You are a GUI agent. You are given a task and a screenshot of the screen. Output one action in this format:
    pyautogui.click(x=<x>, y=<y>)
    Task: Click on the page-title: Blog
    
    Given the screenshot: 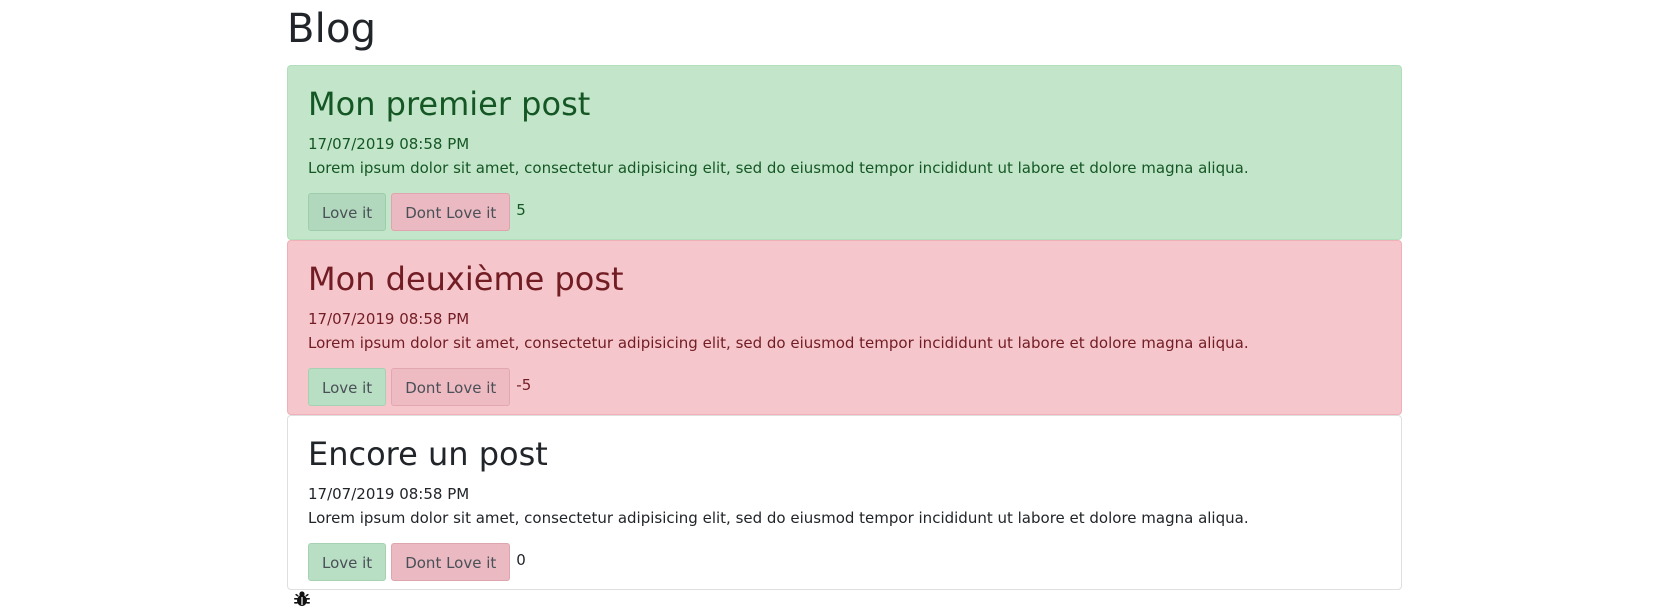 What is the action you would take?
    pyautogui.click(x=332, y=29)
    